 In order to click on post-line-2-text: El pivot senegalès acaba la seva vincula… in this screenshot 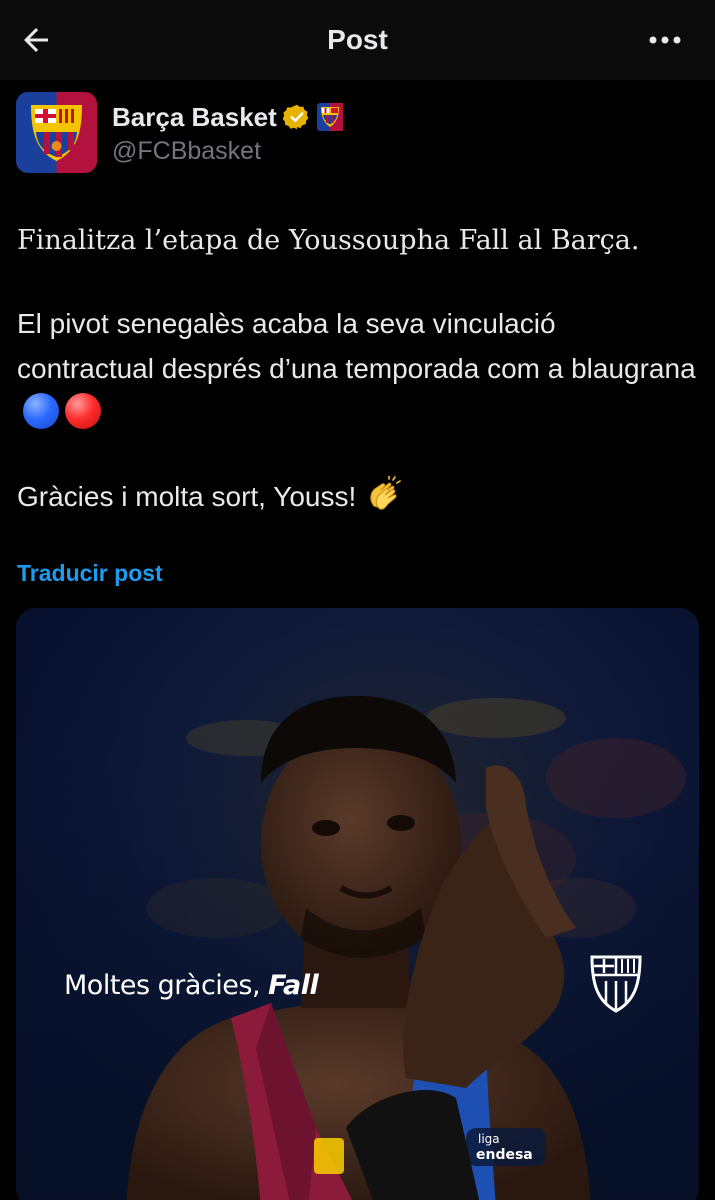, I will do `click(356, 346)`.